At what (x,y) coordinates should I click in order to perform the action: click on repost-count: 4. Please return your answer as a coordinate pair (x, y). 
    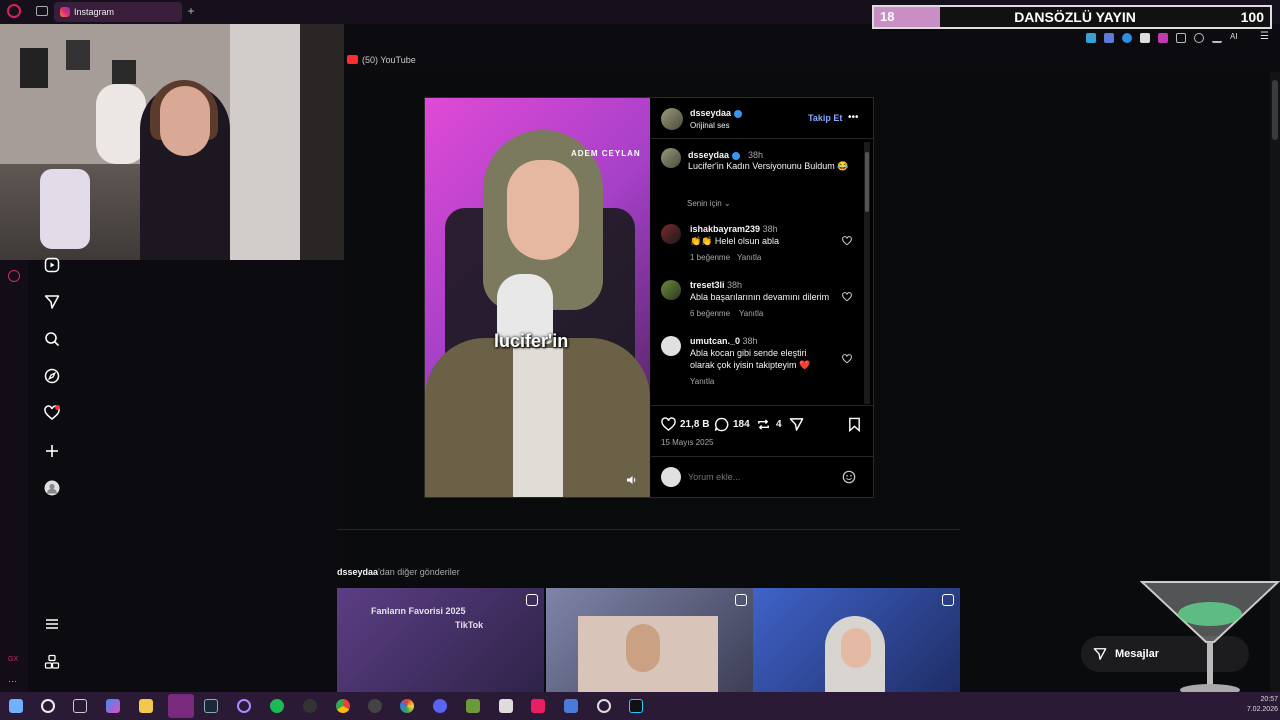
    Looking at the image, I should click on (779, 424).